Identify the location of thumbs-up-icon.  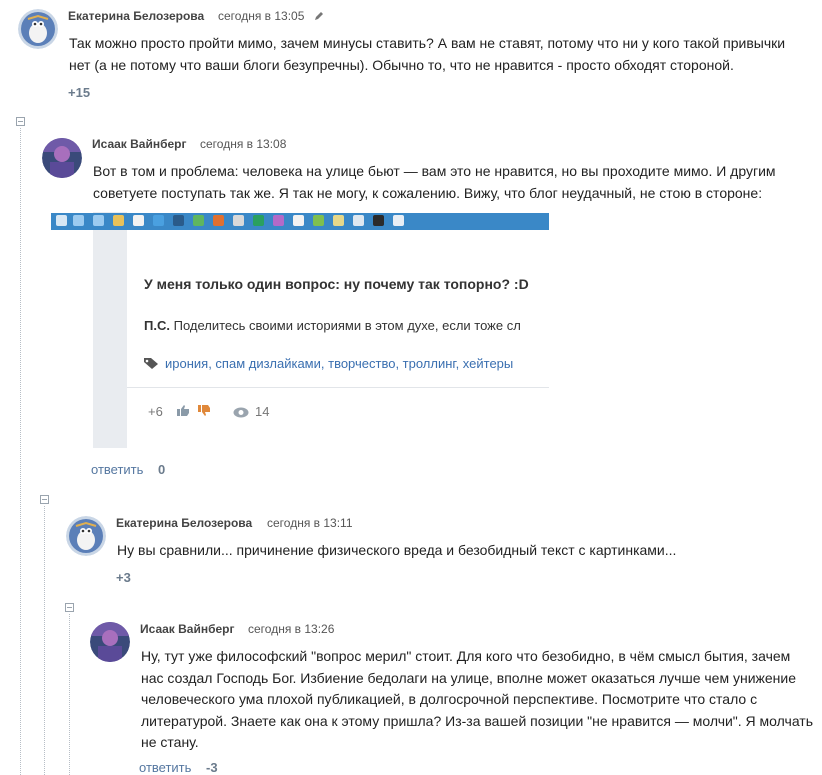
(183, 410).